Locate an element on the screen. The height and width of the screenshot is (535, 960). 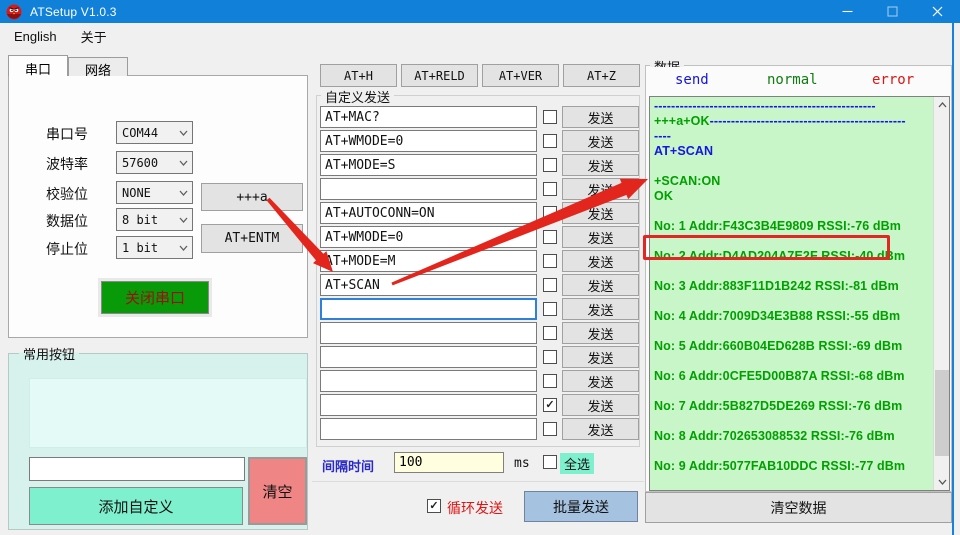
quick-button-ath: AT+H is located at coordinates (358, 75).